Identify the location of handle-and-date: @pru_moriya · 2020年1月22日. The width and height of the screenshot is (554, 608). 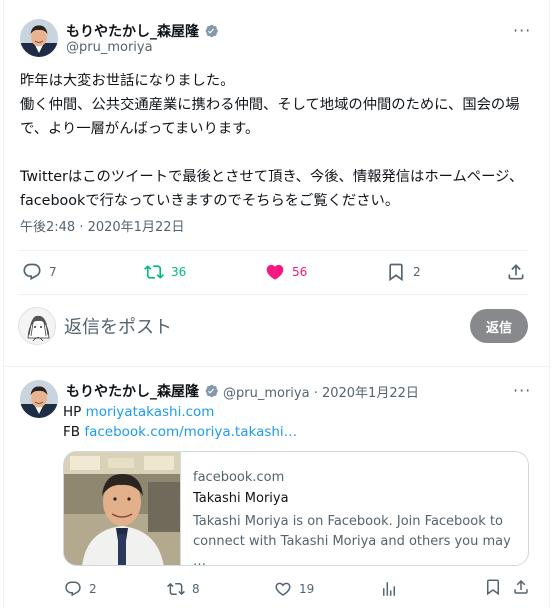
(321, 391).